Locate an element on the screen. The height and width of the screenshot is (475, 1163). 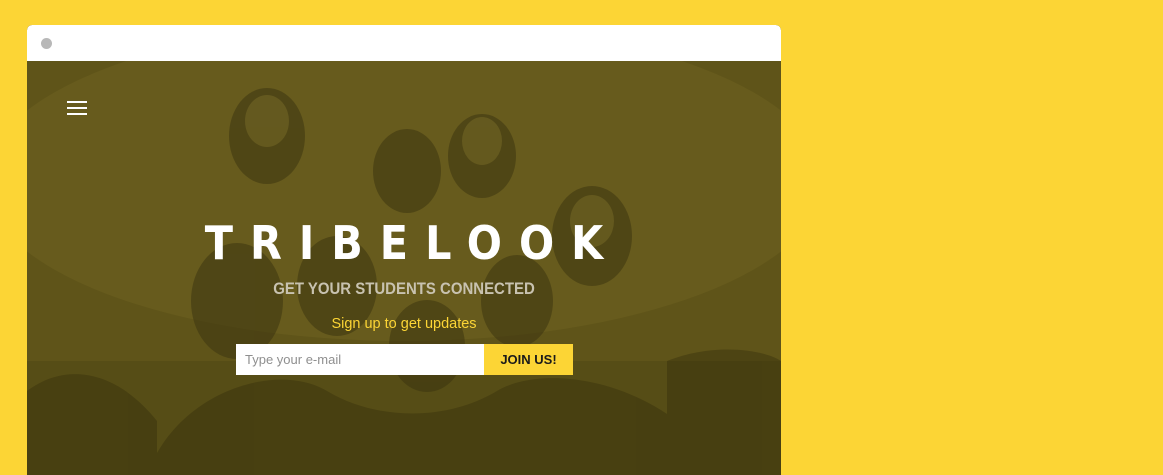
hamburger-menu-icon is located at coordinates (77, 108).